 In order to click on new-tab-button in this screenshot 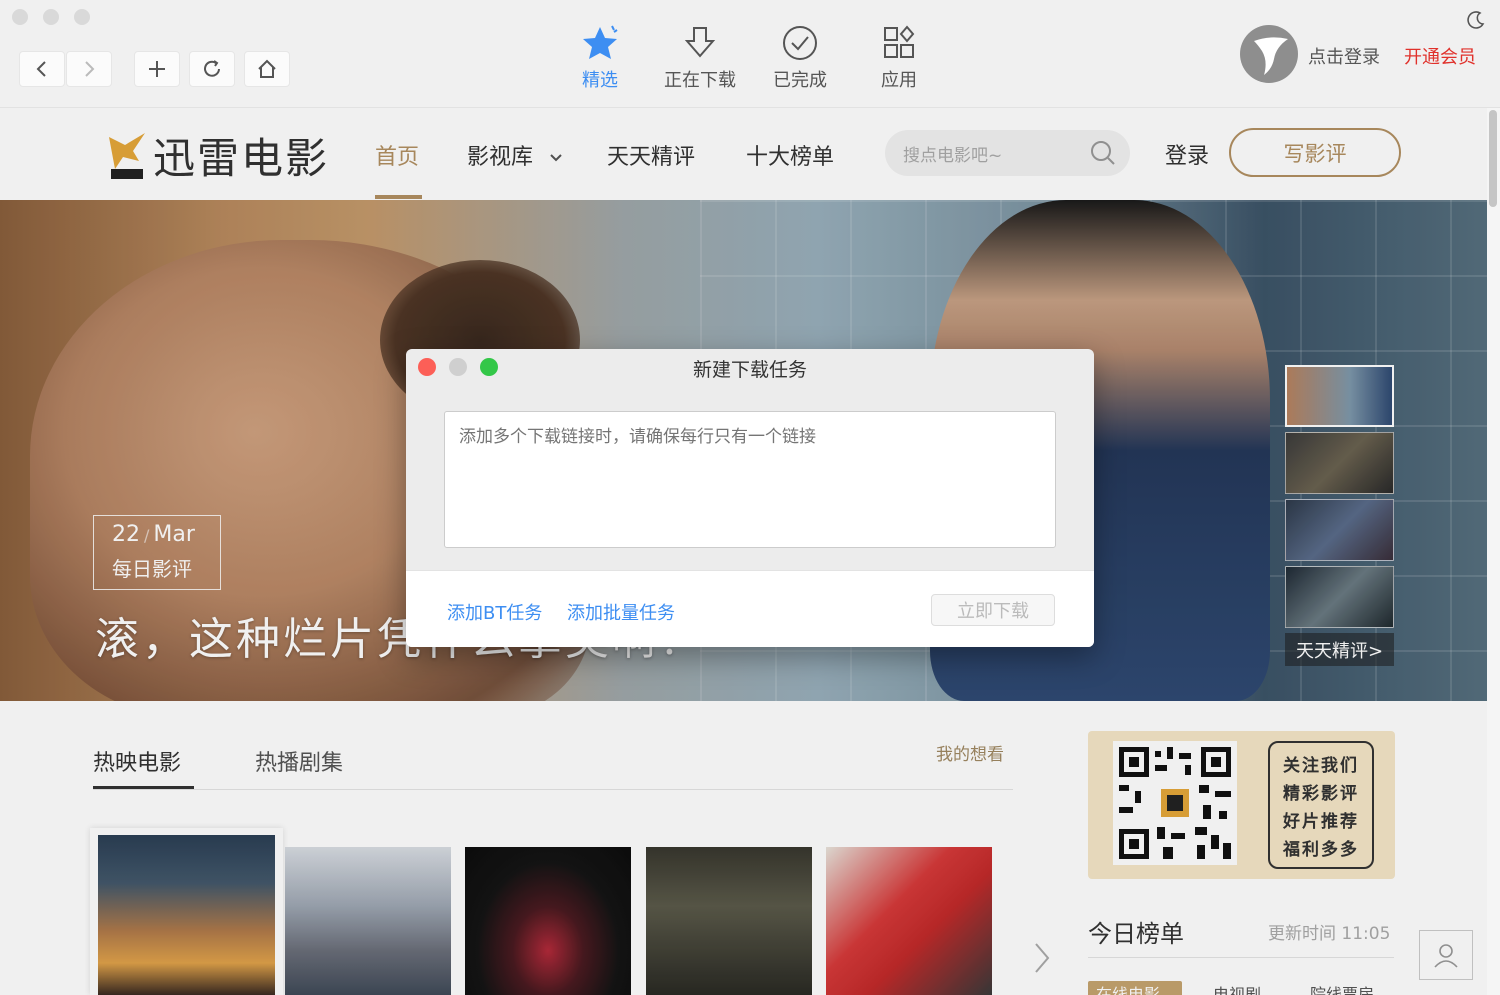, I will do `click(157, 69)`.